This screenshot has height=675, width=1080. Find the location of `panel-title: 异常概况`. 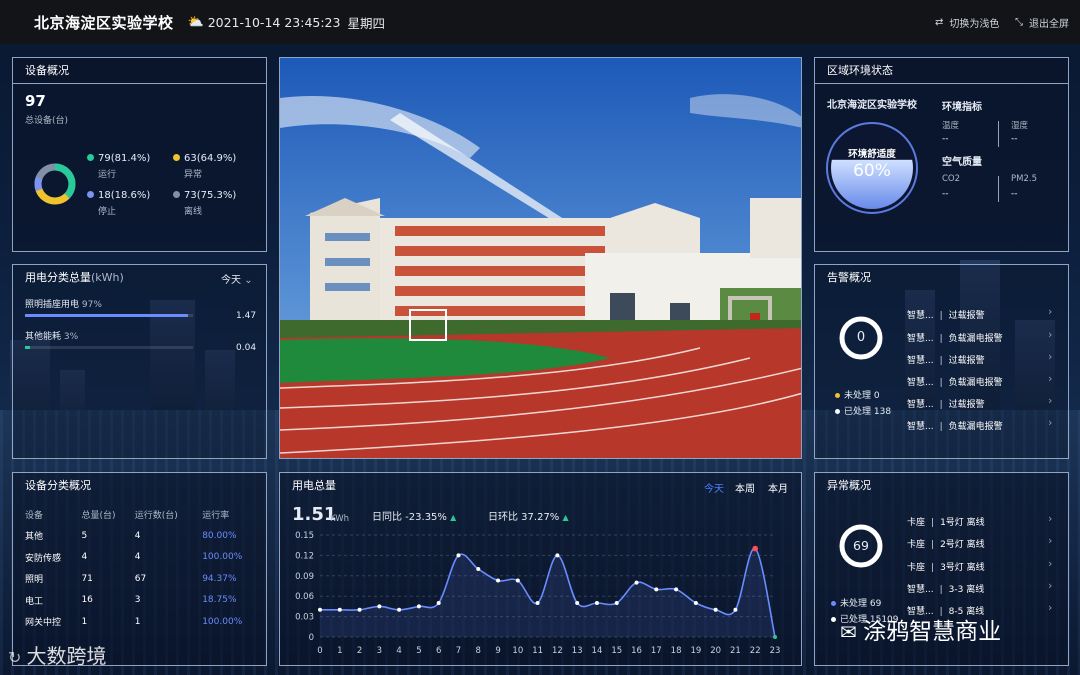

panel-title: 异常概况 is located at coordinates (849, 485).